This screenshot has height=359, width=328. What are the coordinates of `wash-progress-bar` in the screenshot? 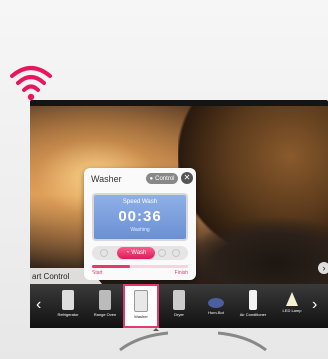 It's located at (140, 266).